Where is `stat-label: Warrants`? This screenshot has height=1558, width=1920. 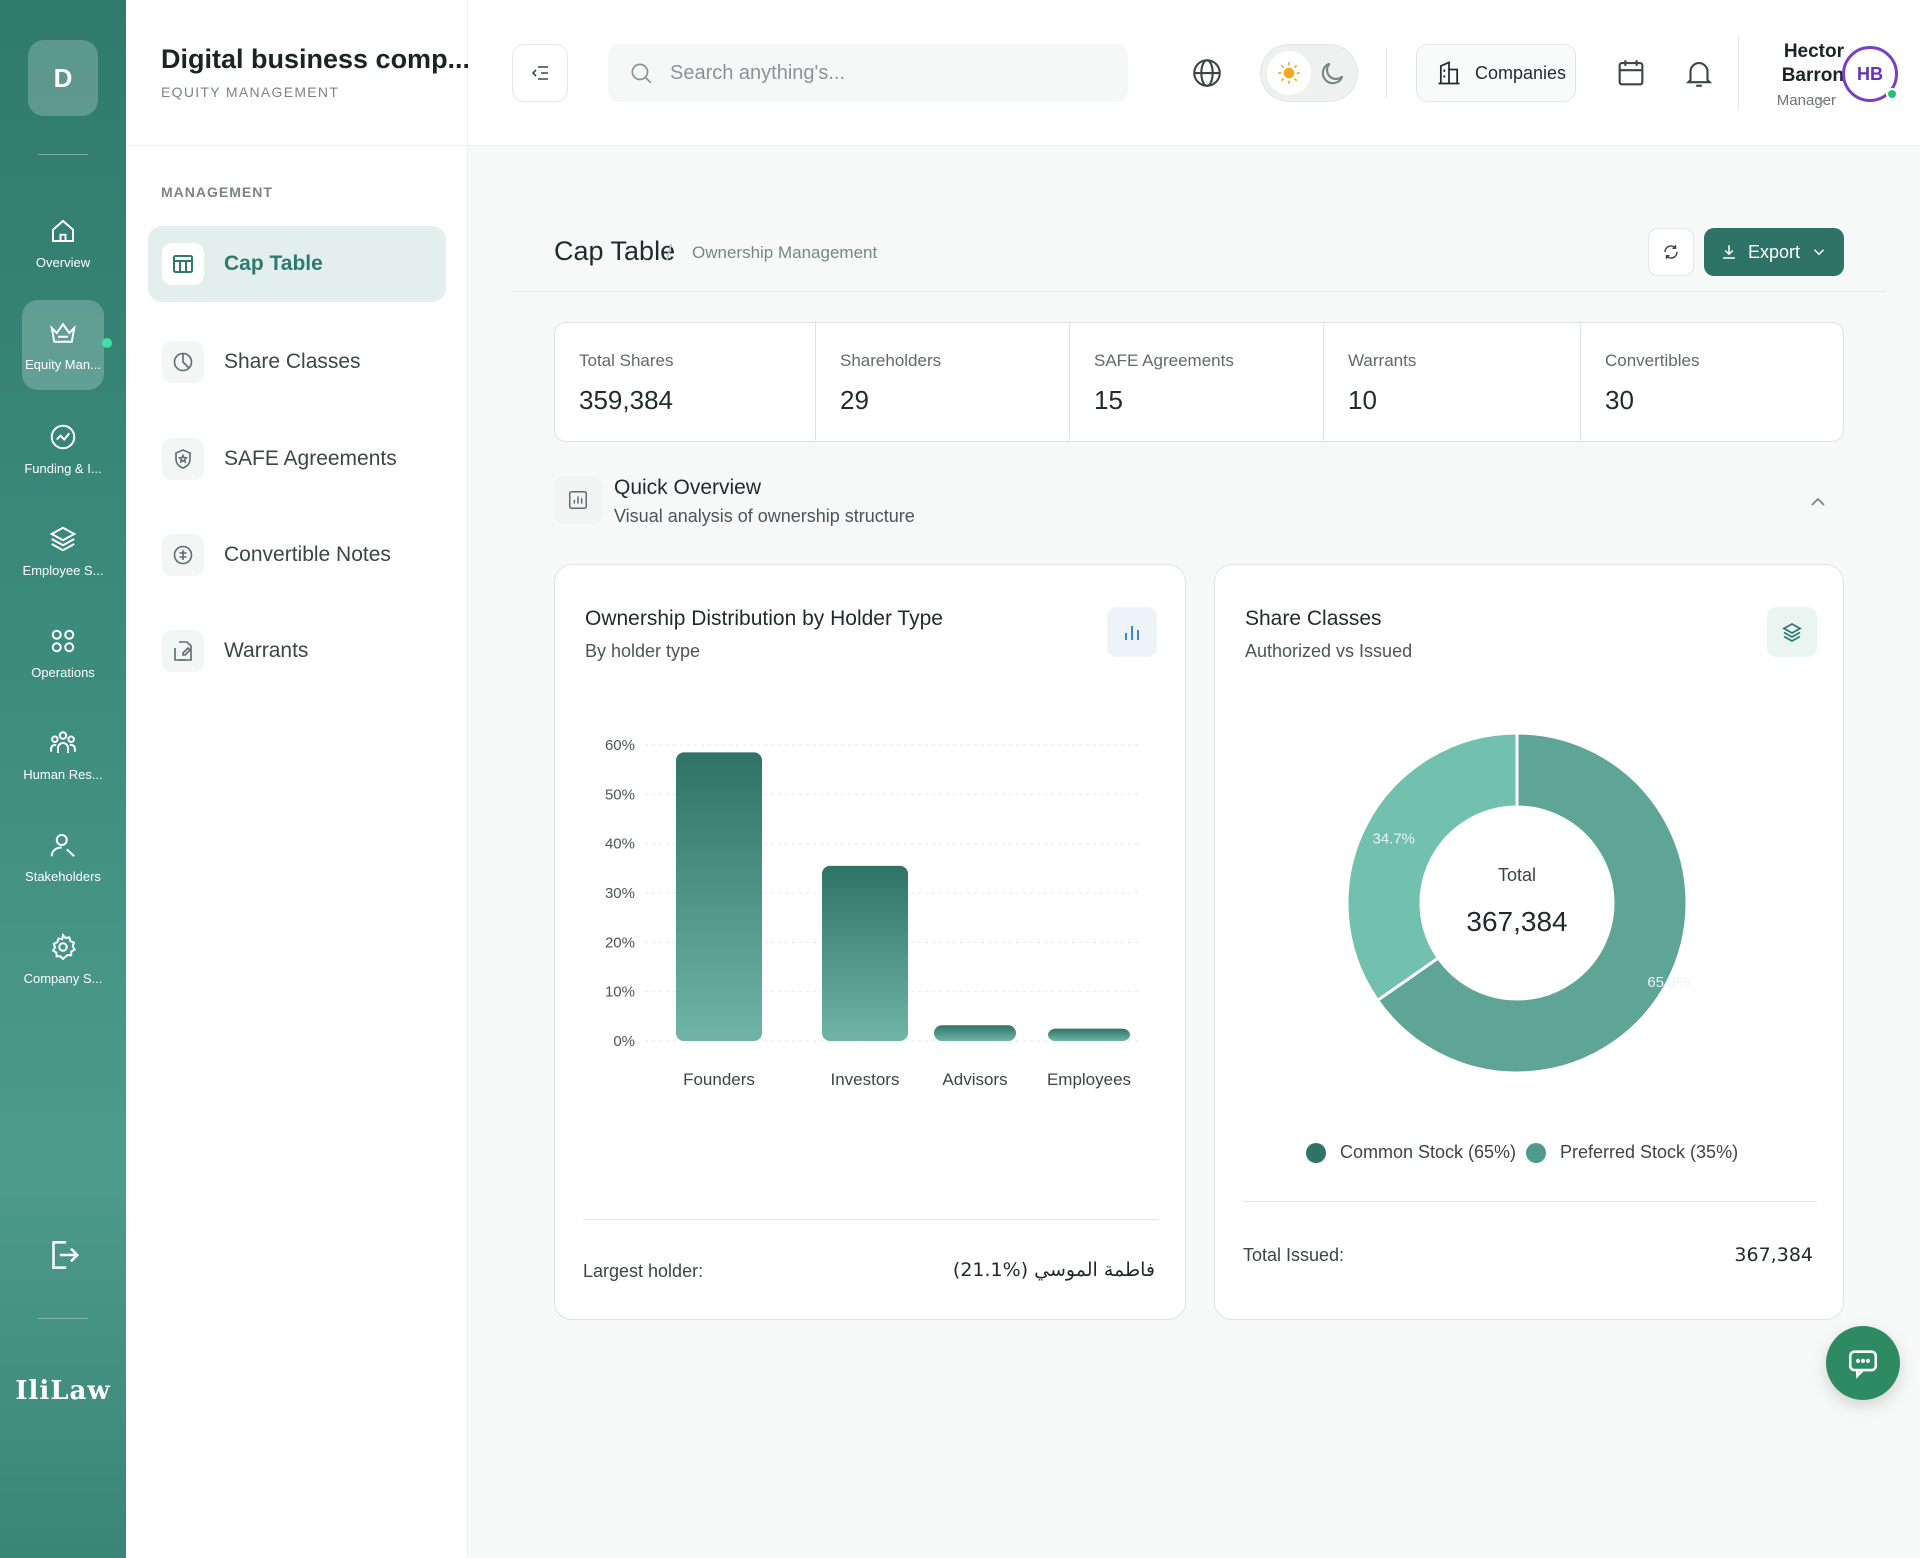 stat-label: Warrants is located at coordinates (1382, 360).